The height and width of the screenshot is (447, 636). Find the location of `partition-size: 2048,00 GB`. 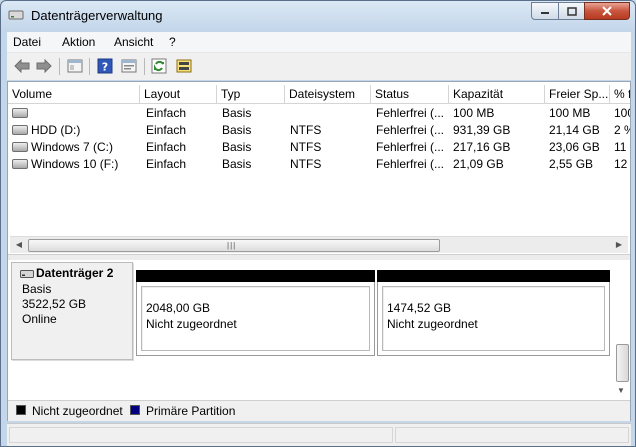

partition-size: 2048,00 GB is located at coordinates (178, 308).